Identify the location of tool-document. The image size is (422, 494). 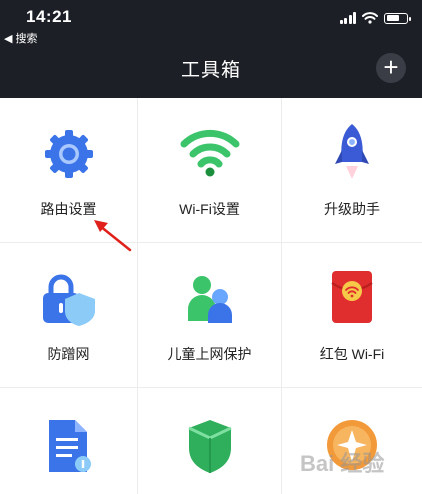
(69, 441).